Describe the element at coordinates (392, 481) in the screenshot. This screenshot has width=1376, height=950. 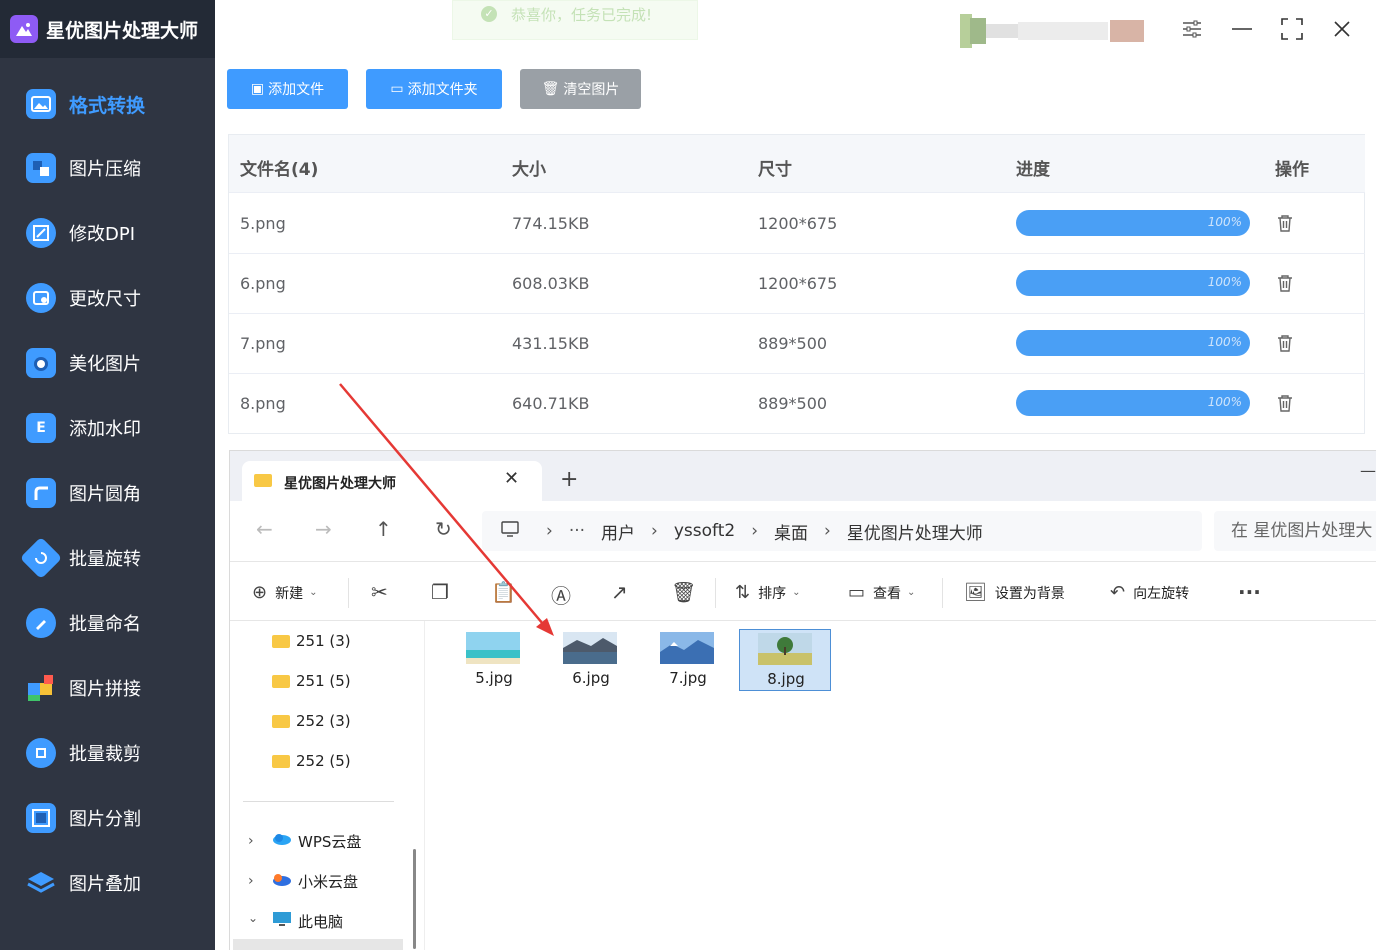
I see `explorer-tab: 星优图片处理大师 ✕` at that location.